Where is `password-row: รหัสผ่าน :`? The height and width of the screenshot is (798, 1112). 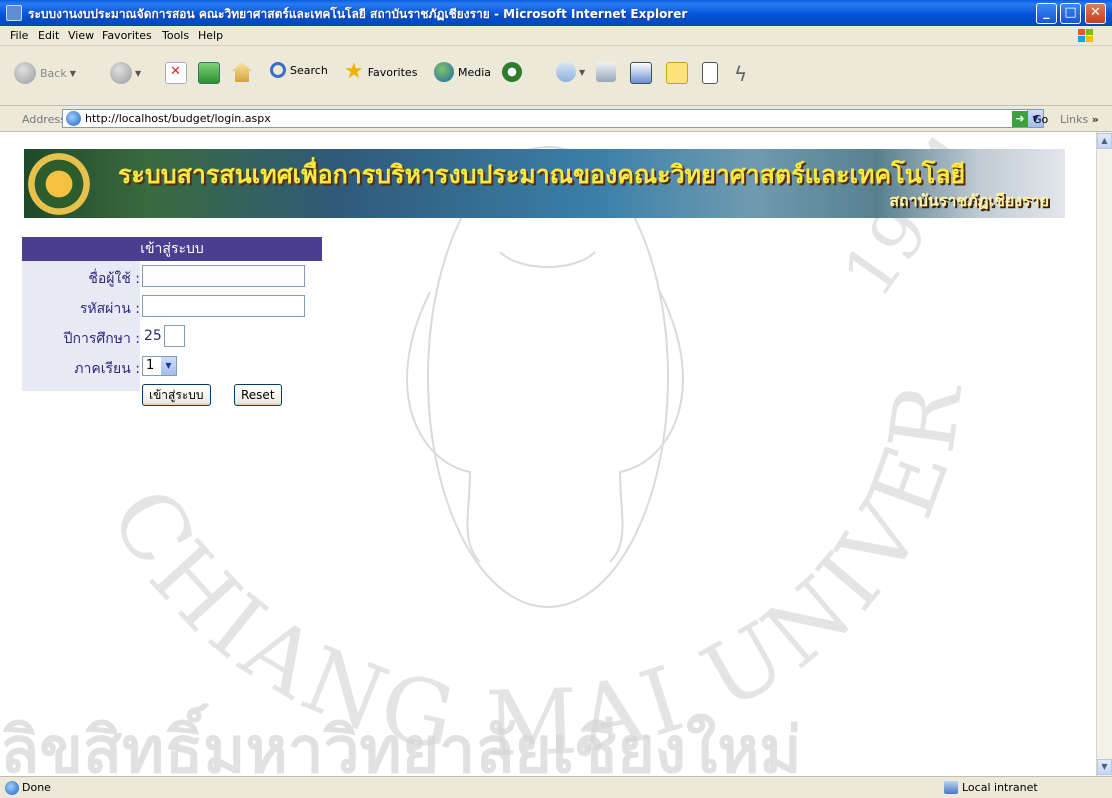 password-row: รหัสผ่าน : is located at coordinates (172, 306).